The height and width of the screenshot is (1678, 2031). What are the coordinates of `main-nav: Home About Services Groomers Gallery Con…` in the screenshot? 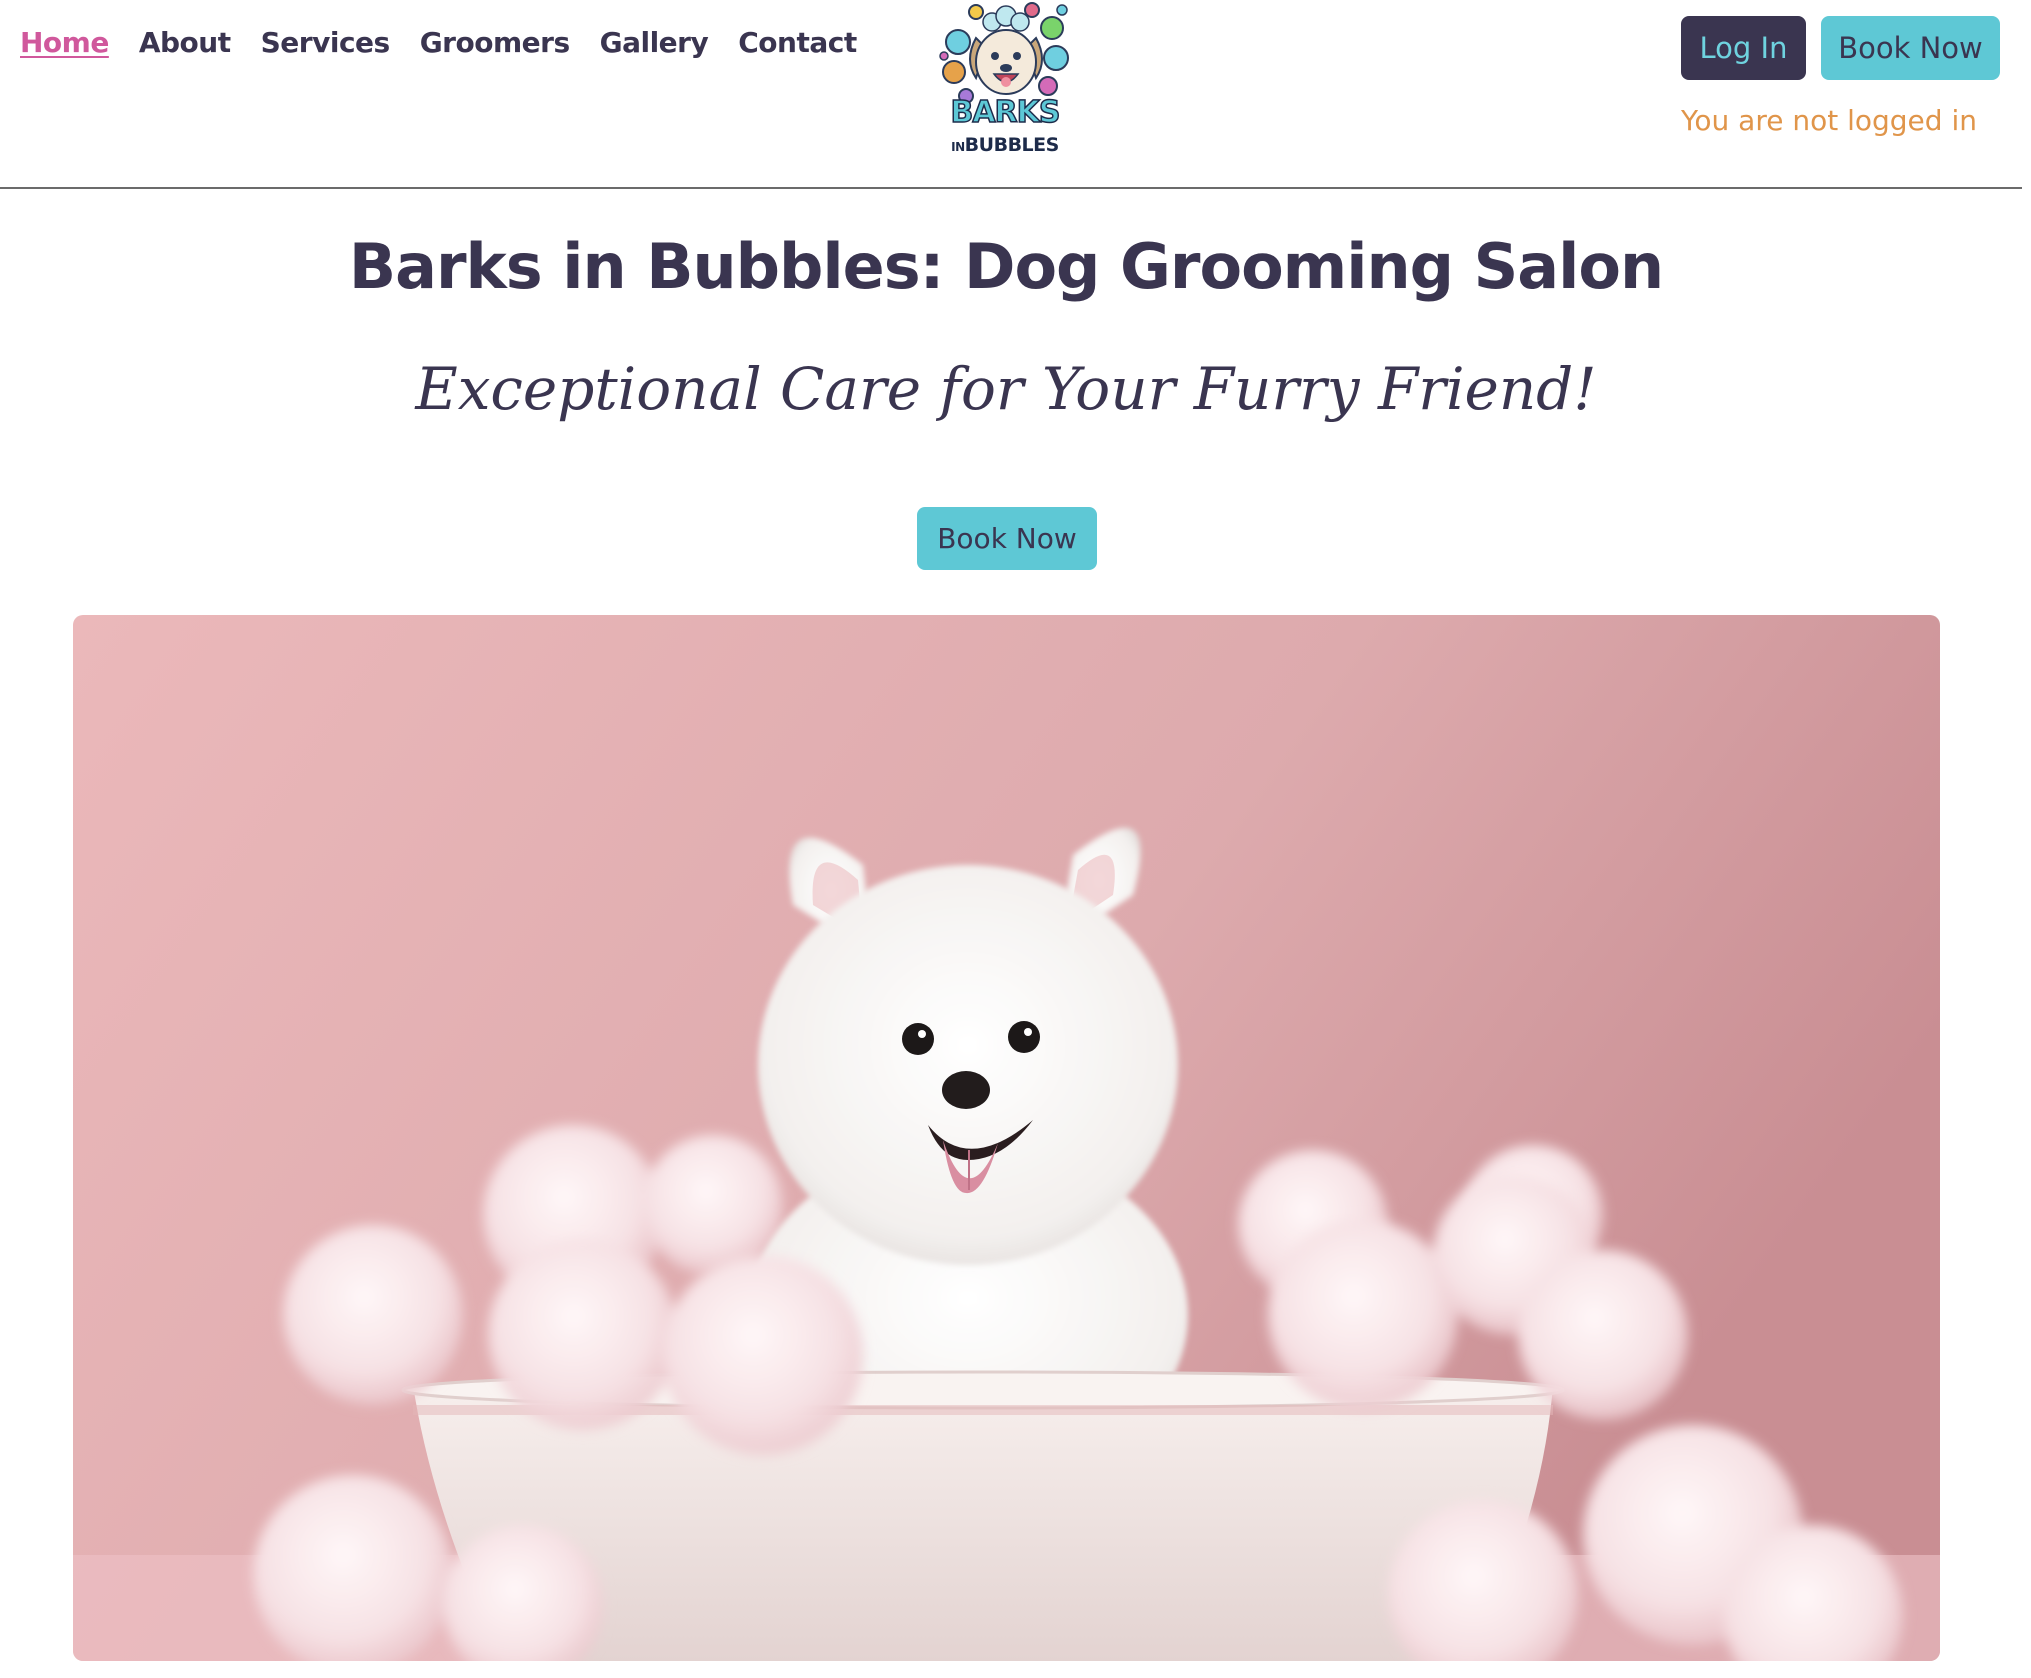 It's located at (438, 42).